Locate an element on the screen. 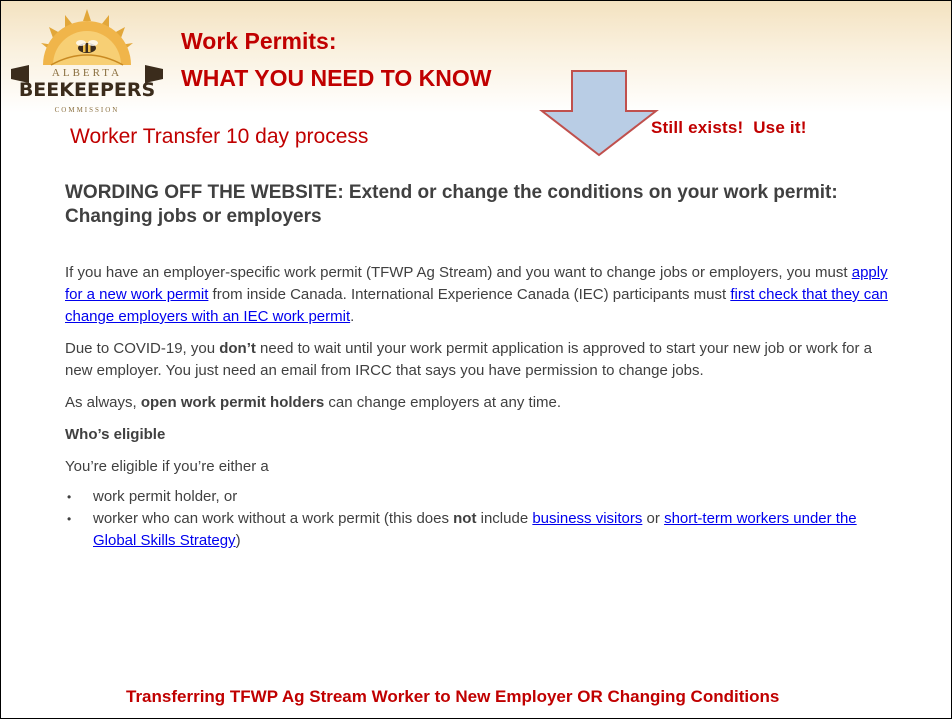  text-run: As always, is located at coordinates (103, 402).